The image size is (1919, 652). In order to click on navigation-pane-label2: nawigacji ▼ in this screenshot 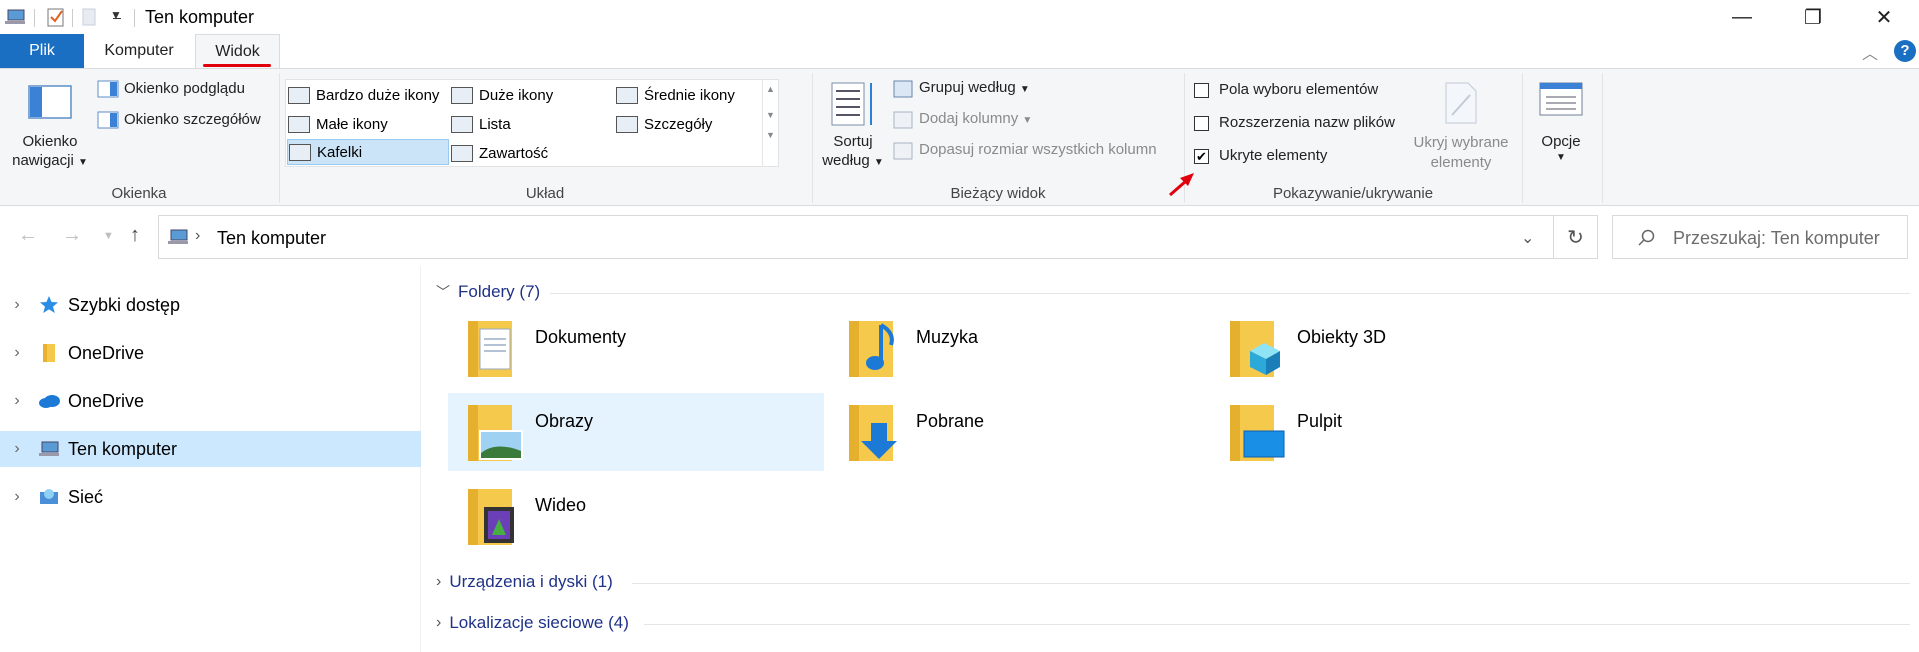, I will do `click(50, 160)`.